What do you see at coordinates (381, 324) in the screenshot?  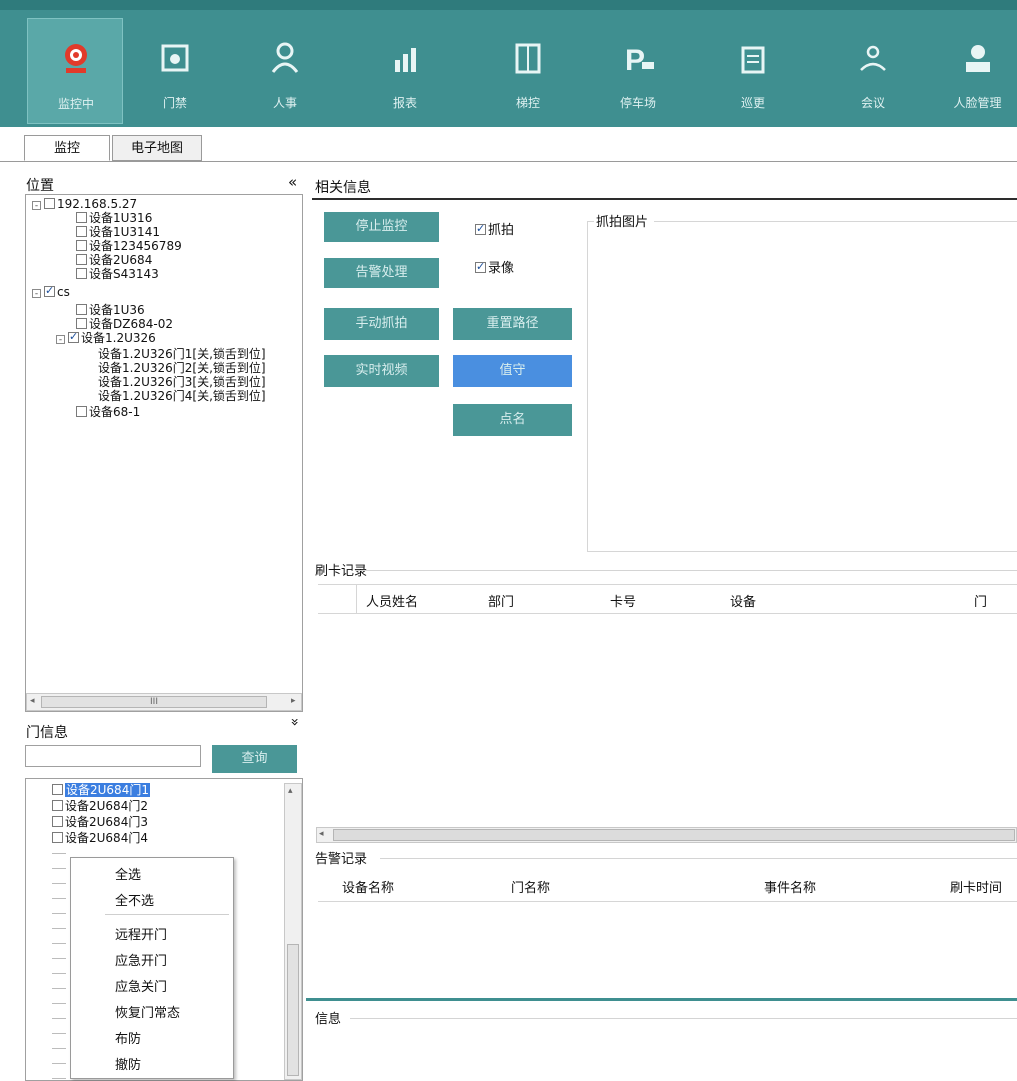 I see `manual-capture-button: 手动抓拍` at bounding box center [381, 324].